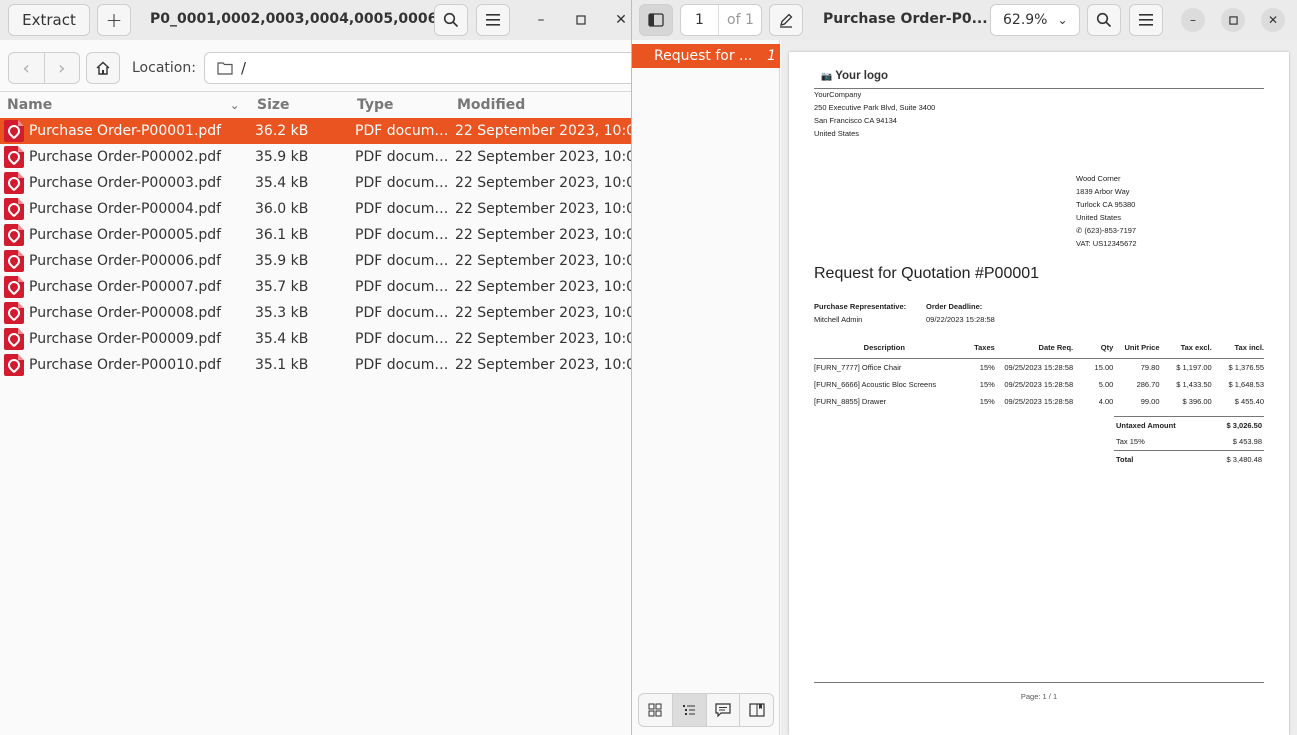 Image resolution: width=1297 pixels, height=735 pixels. I want to click on untaxed-value: $ 3,026.50, so click(1244, 425).